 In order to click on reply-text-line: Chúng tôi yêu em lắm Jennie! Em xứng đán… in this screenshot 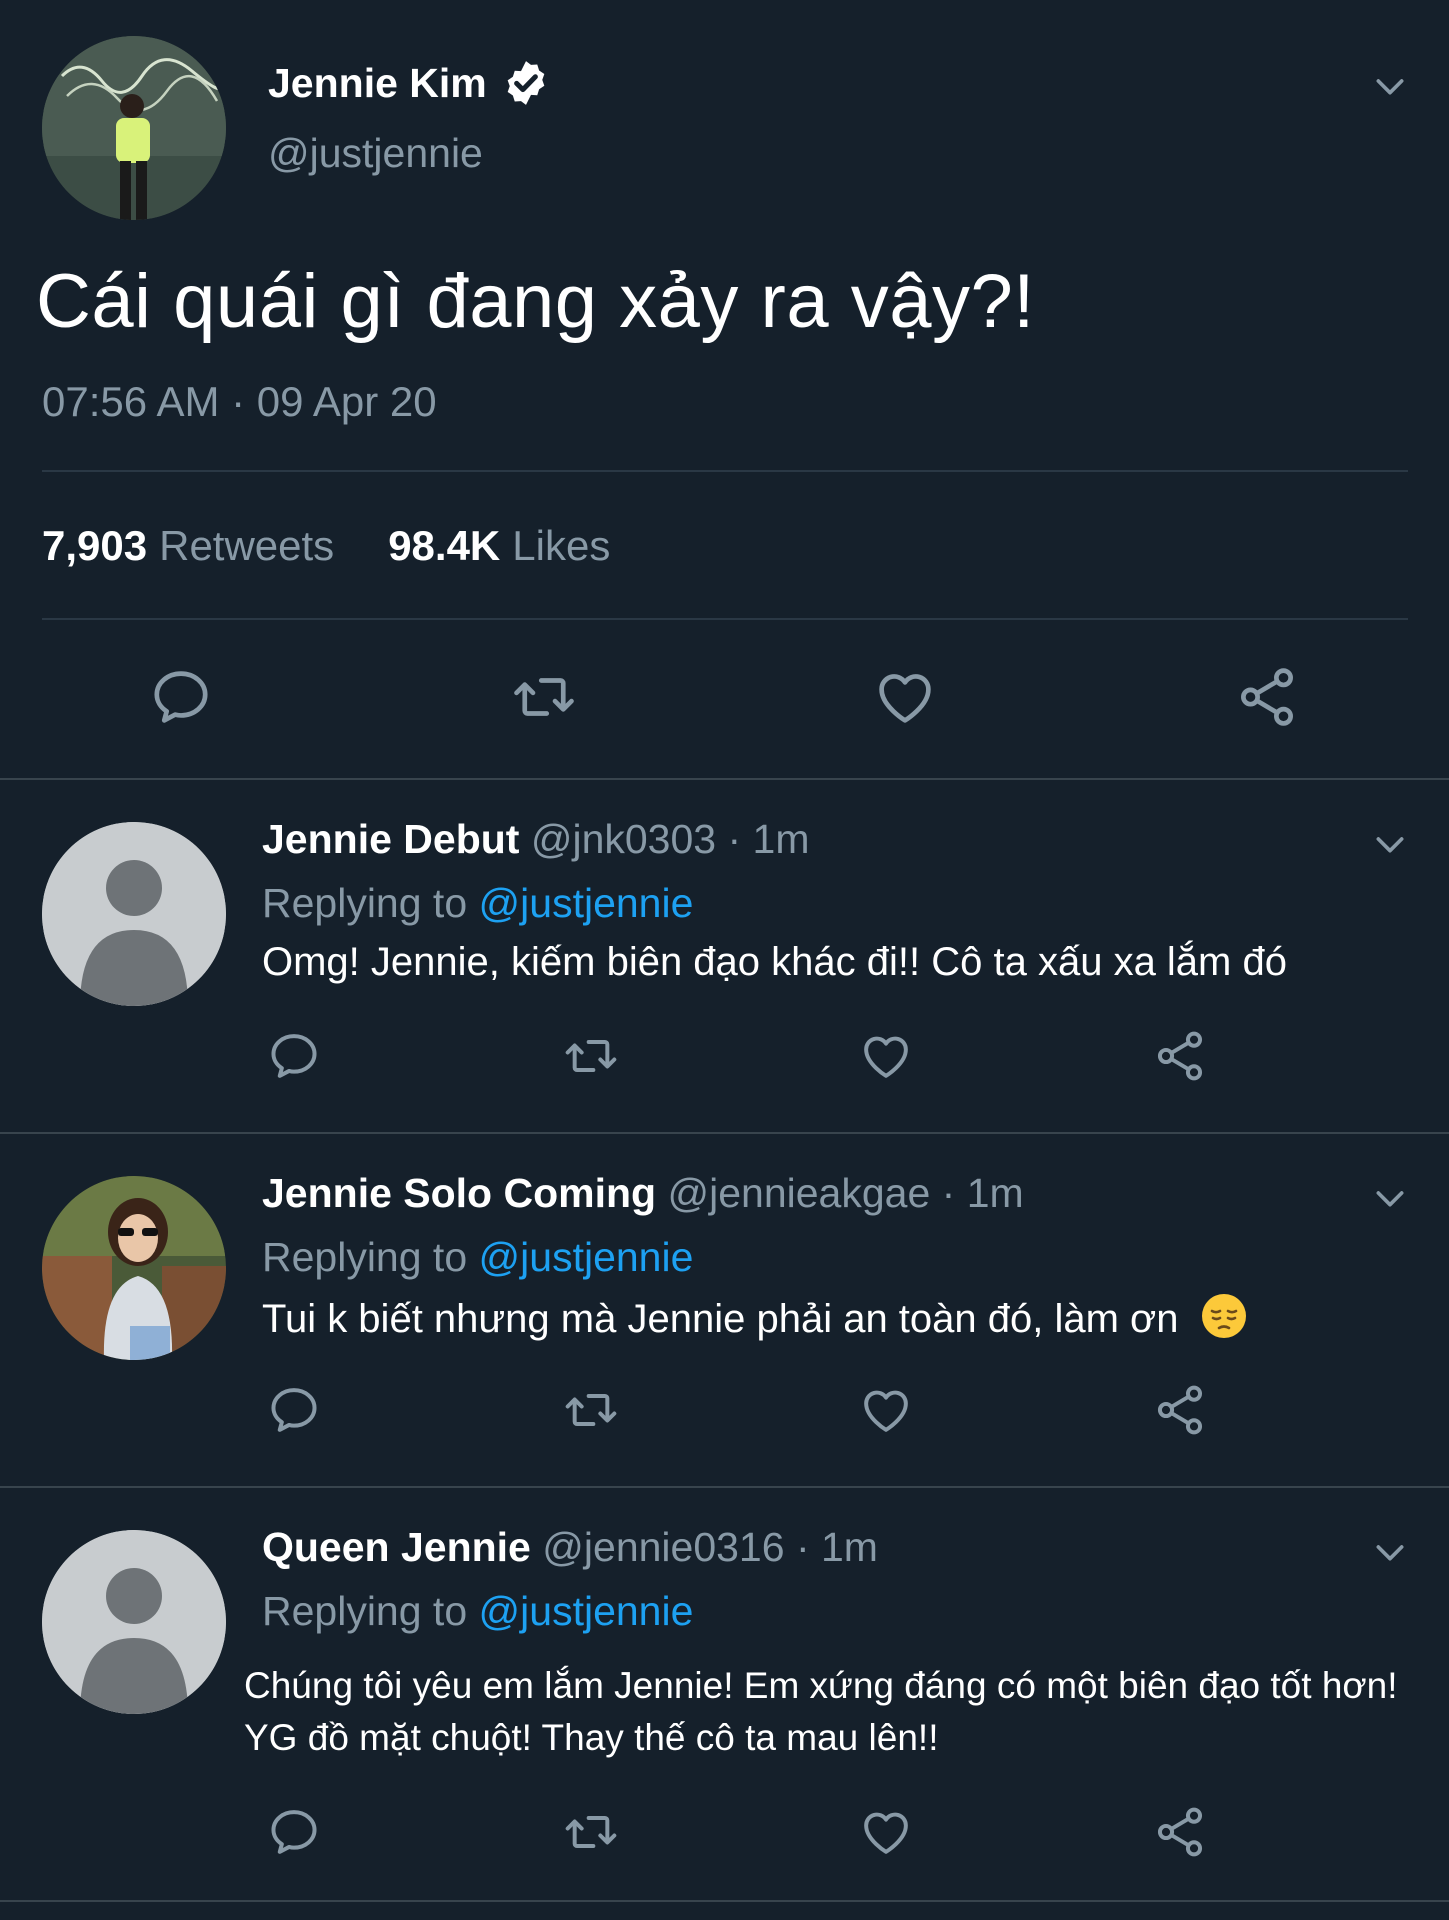, I will do `click(821, 1685)`.